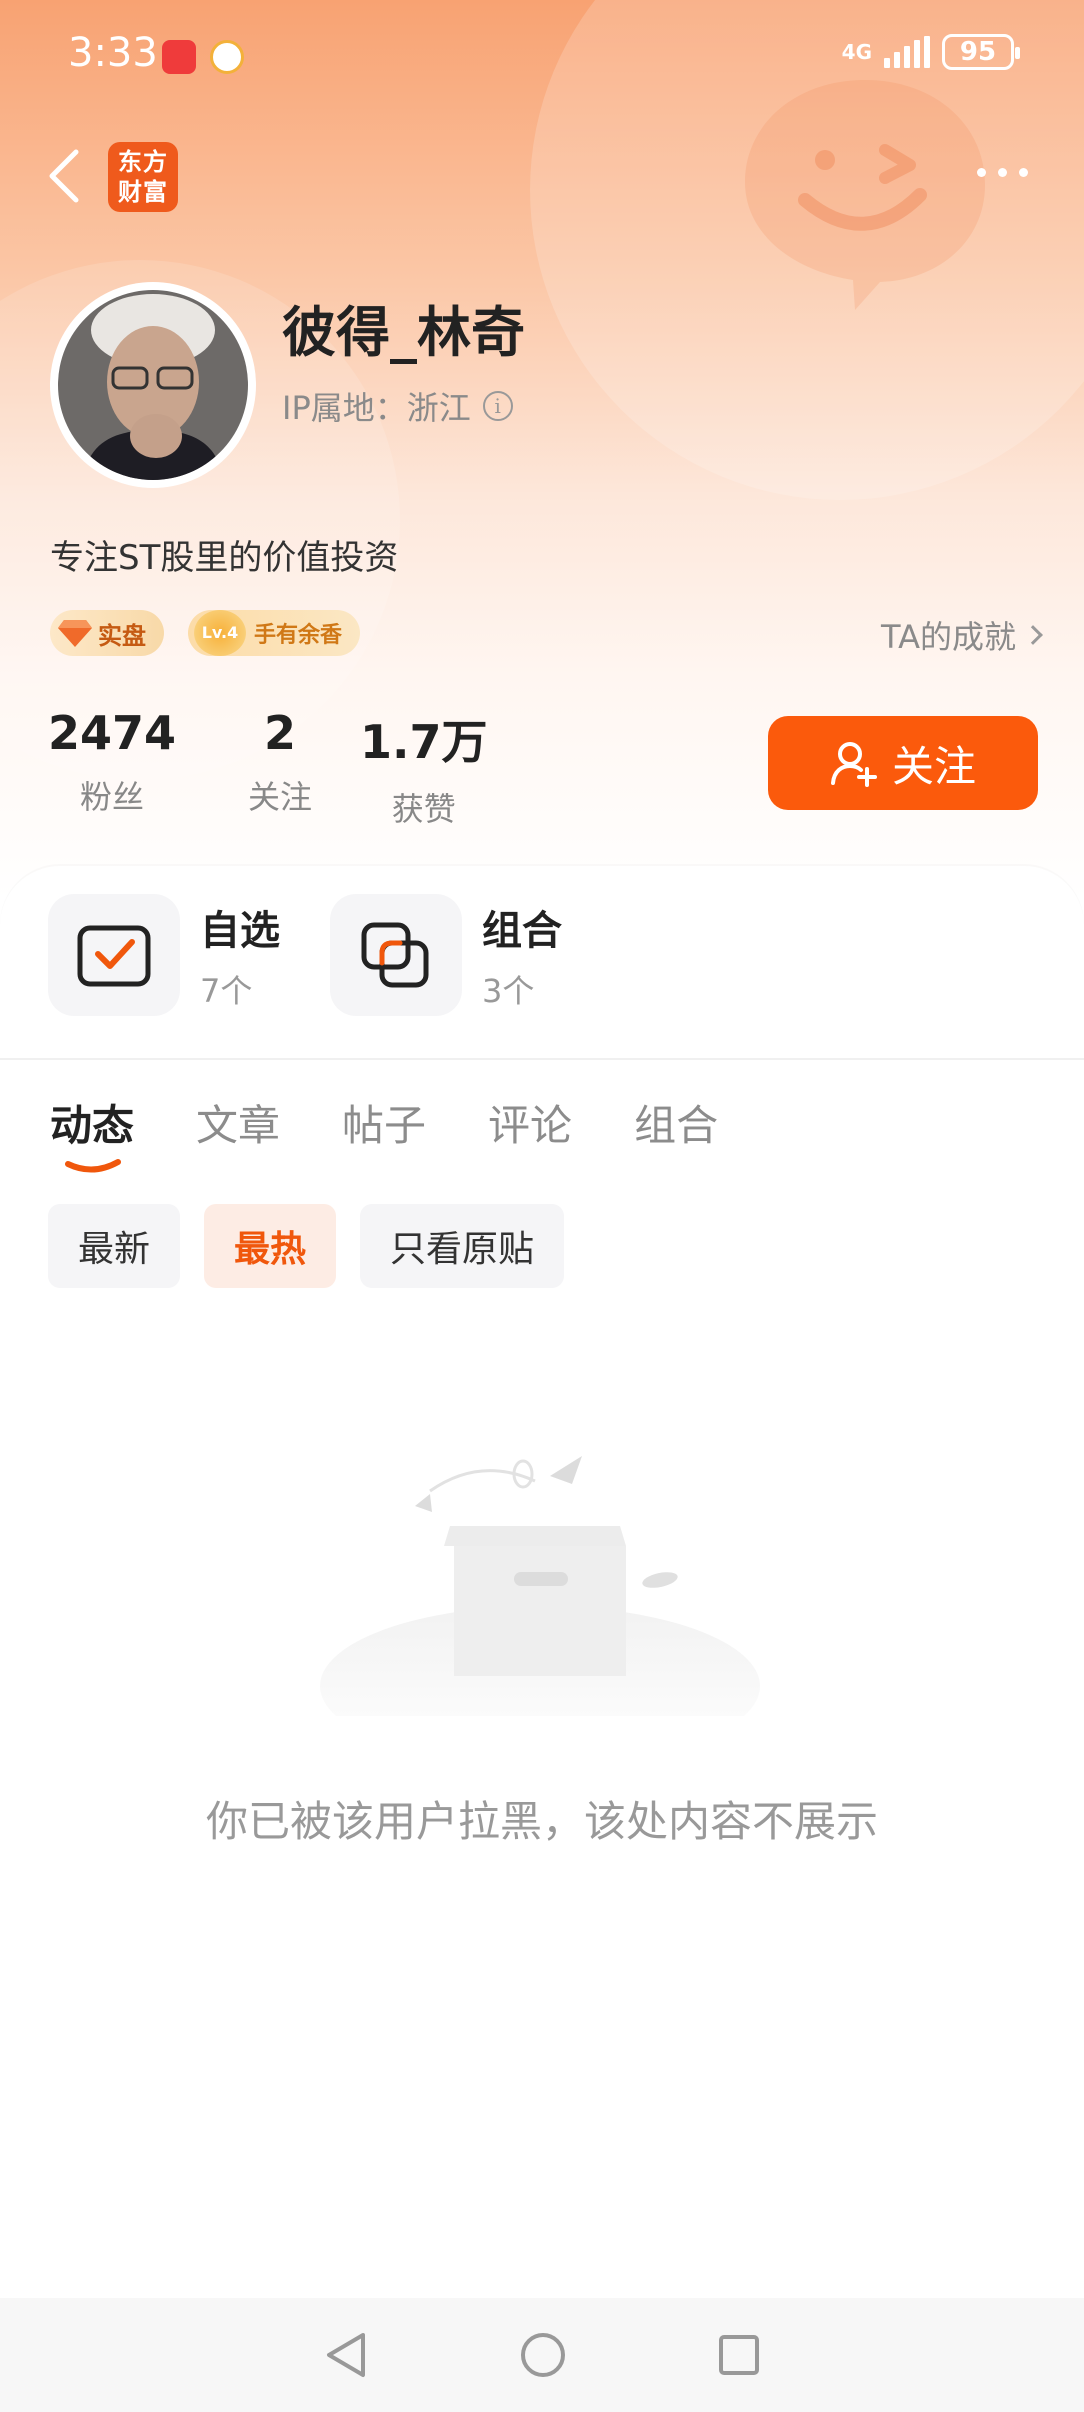 The height and width of the screenshot is (2412, 1084). I want to click on battery-icon: 95, so click(981, 52).